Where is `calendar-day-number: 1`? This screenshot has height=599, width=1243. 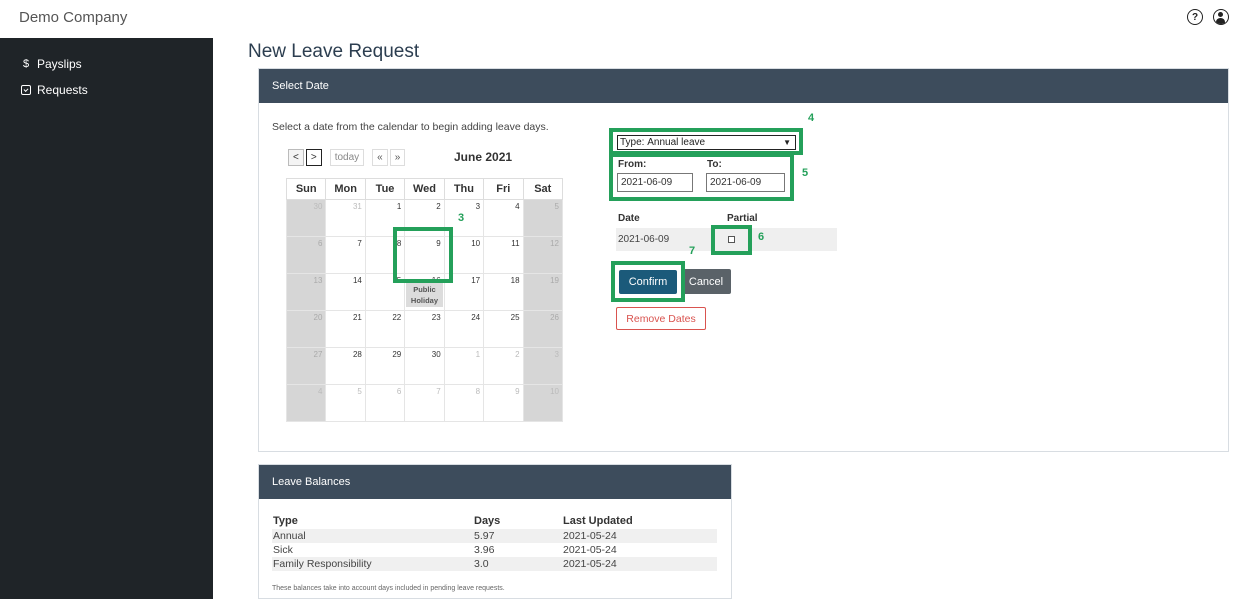 calendar-day-number: 1 is located at coordinates (478, 354).